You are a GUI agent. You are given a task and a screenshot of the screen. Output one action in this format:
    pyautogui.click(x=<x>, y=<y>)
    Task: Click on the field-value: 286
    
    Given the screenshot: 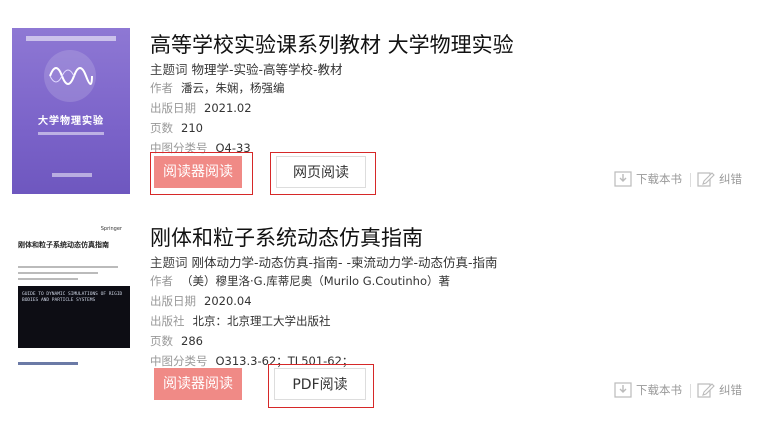 What is the action you would take?
    pyautogui.click(x=192, y=341)
    